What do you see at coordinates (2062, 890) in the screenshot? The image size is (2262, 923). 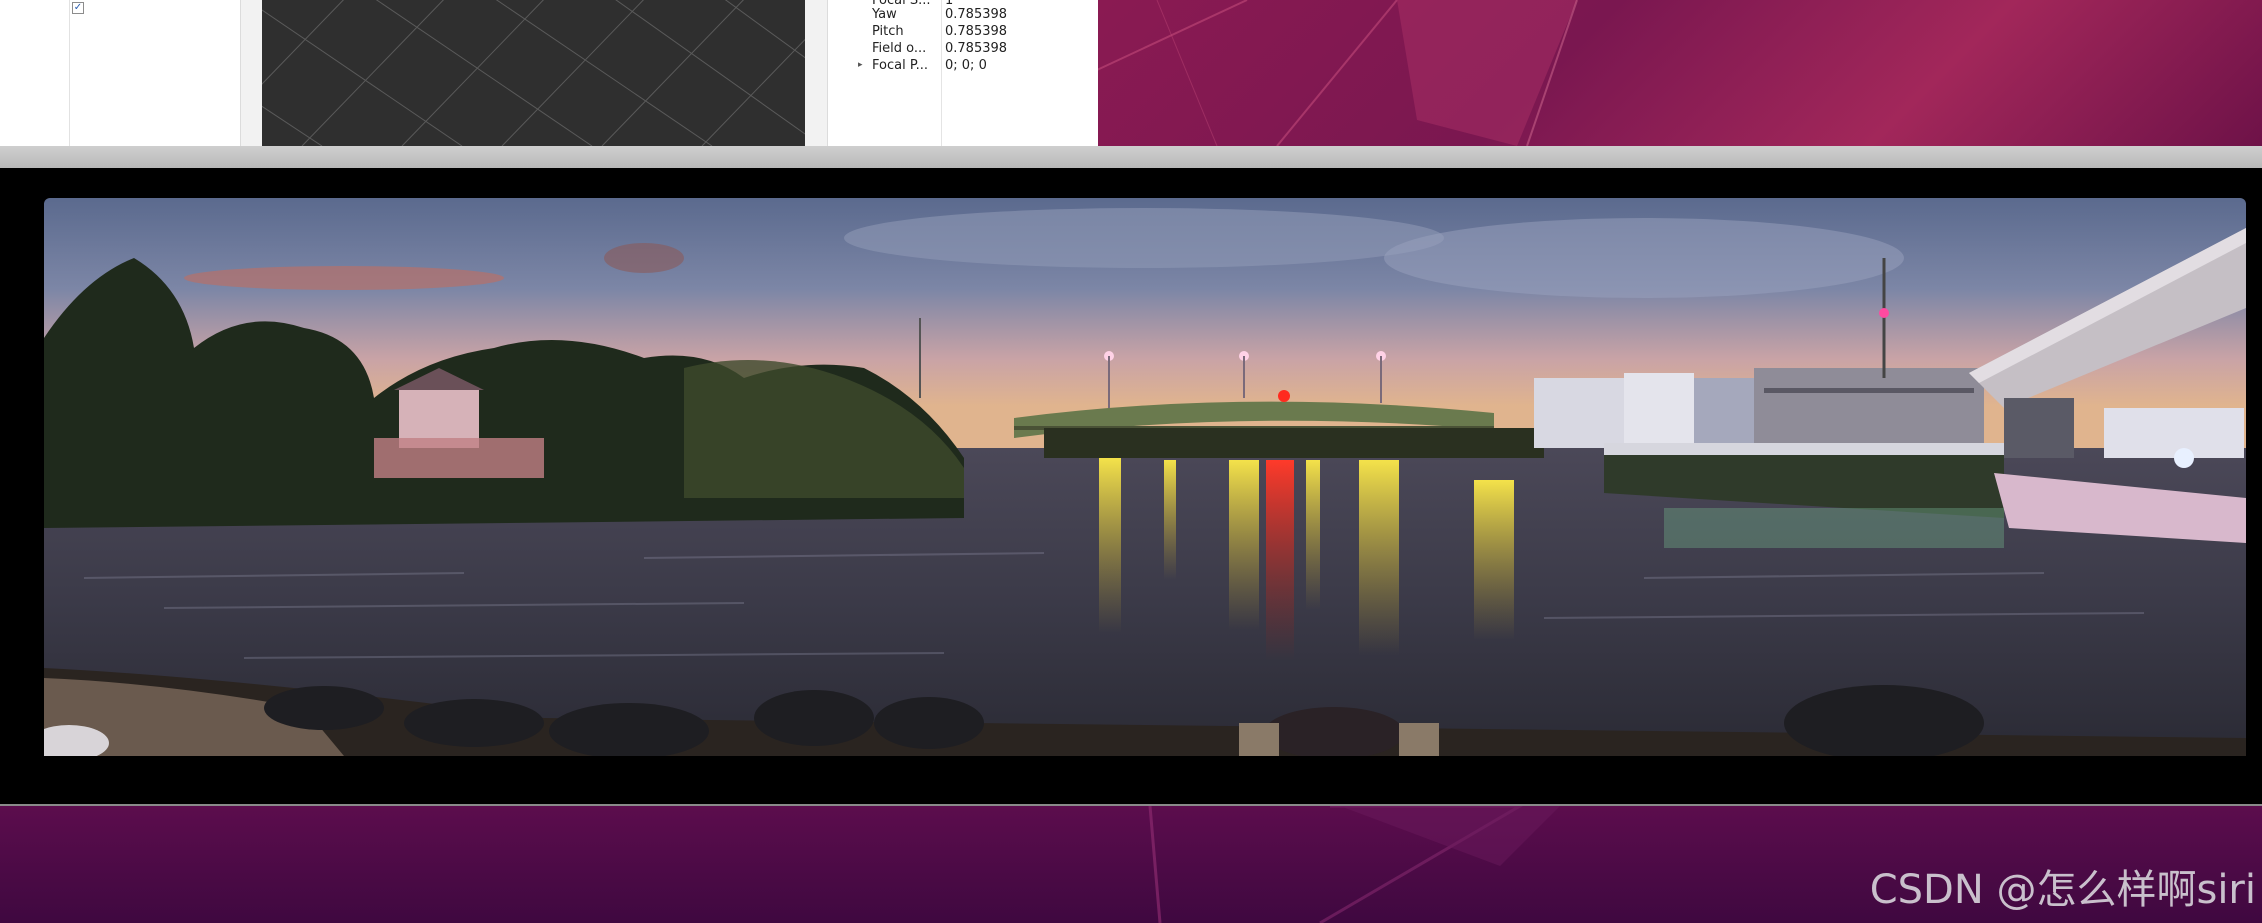 I see `csdn-watermark: CSDN @怎么样啊siri` at bounding box center [2062, 890].